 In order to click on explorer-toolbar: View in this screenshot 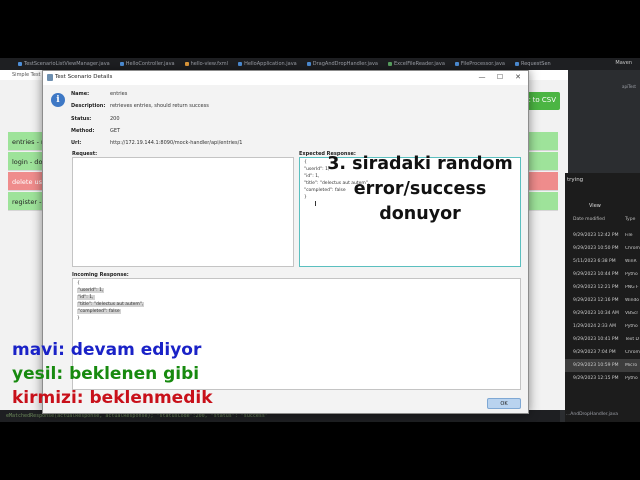, I will do `click(602, 208)`.